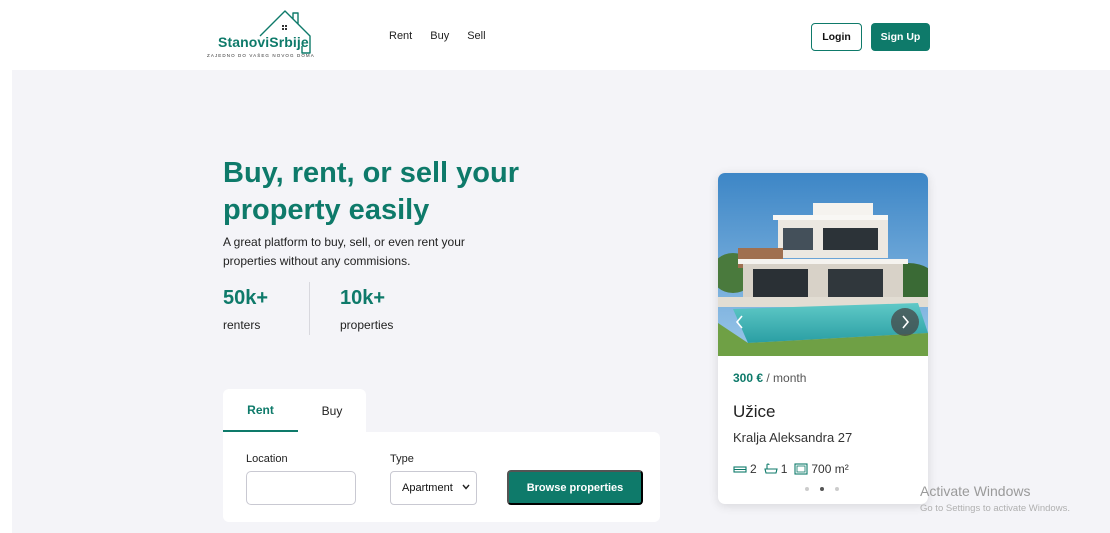 This screenshot has height=533, width=1110. What do you see at coordinates (301, 488) in the screenshot?
I see `location-input` at bounding box center [301, 488].